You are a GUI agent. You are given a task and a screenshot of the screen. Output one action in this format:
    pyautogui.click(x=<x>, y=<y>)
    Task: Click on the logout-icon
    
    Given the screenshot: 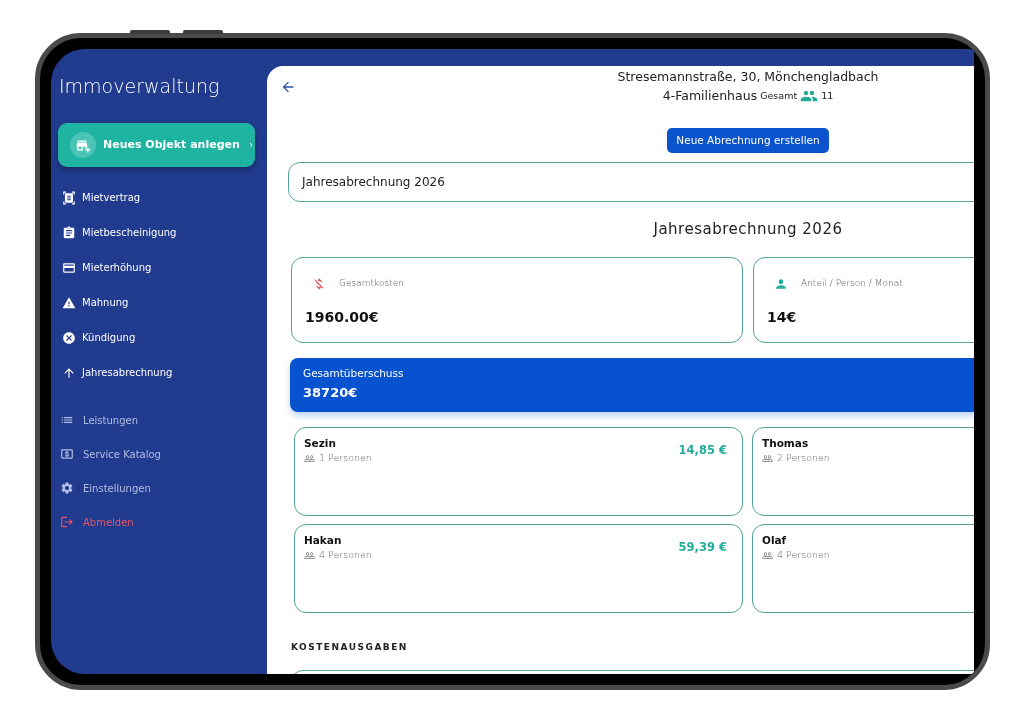 What is the action you would take?
    pyautogui.click(x=67, y=522)
    